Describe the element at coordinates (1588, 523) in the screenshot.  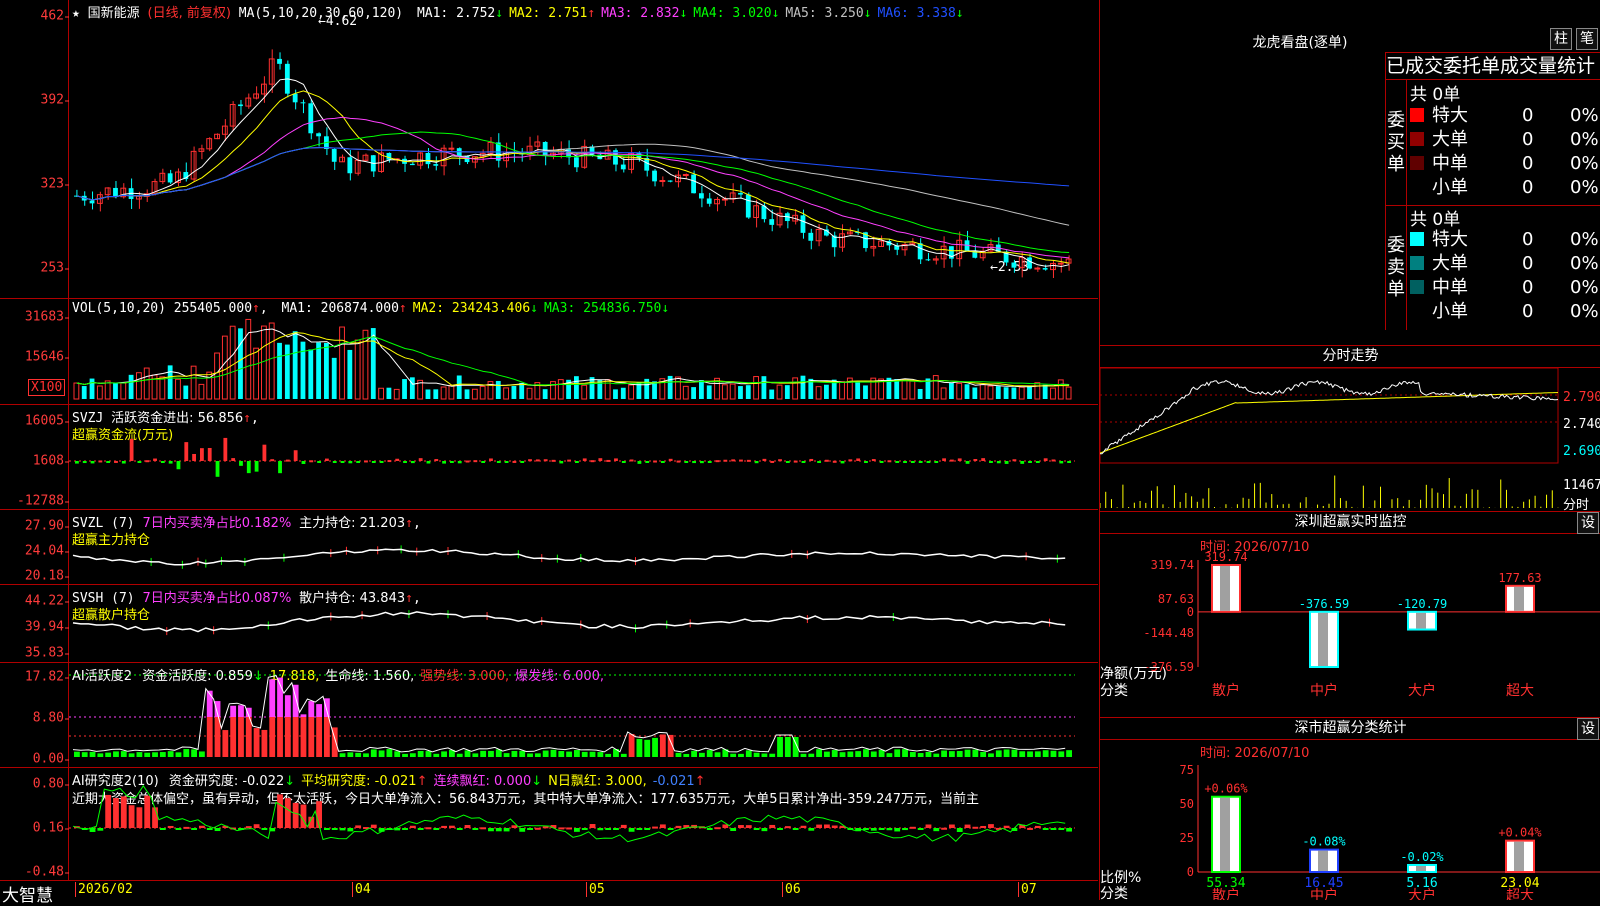
I see `sz-monitor-settings-button: 设` at that location.